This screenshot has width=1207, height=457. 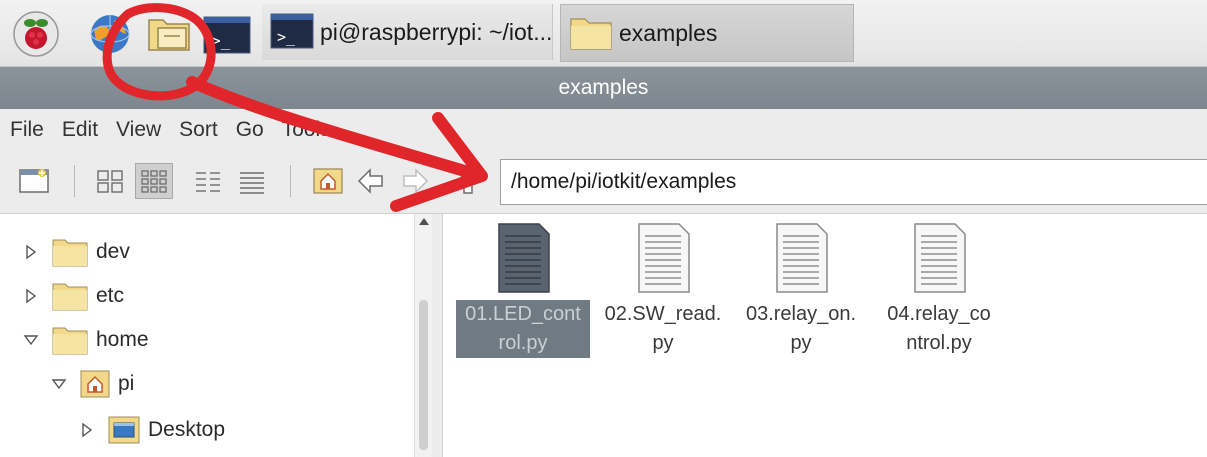 I want to click on menu-edit: Edit, so click(x=80, y=130).